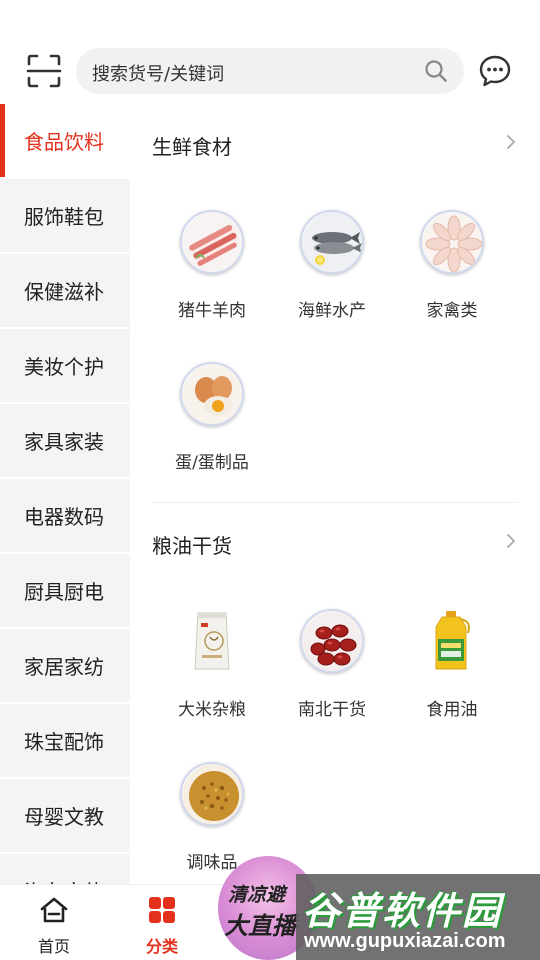  Describe the element at coordinates (270, 71) in the screenshot. I see `search-input: 搜索货号/关键词` at that location.